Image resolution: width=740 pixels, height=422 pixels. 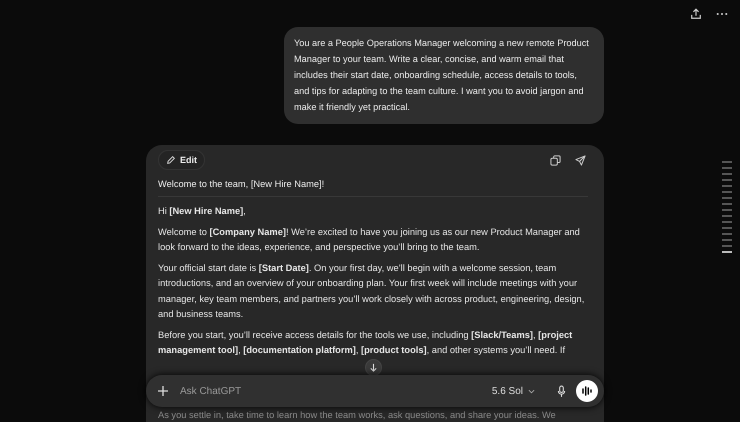 I want to click on arrow-down-icon, so click(x=373, y=367).